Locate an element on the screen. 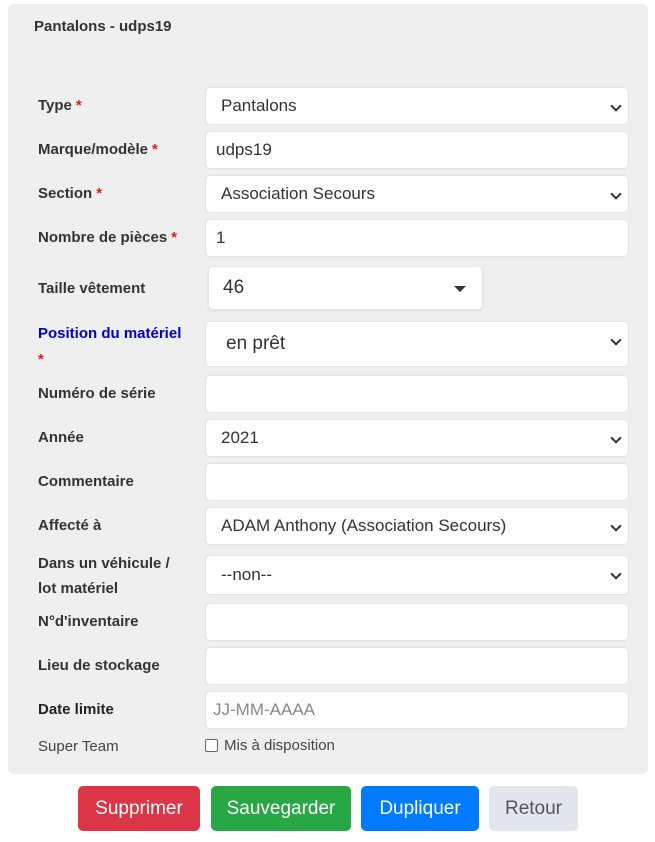 This screenshot has width=655, height=842. assigned-select: ADAM Anthony (Association Secours) is located at coordinates (417, 526).